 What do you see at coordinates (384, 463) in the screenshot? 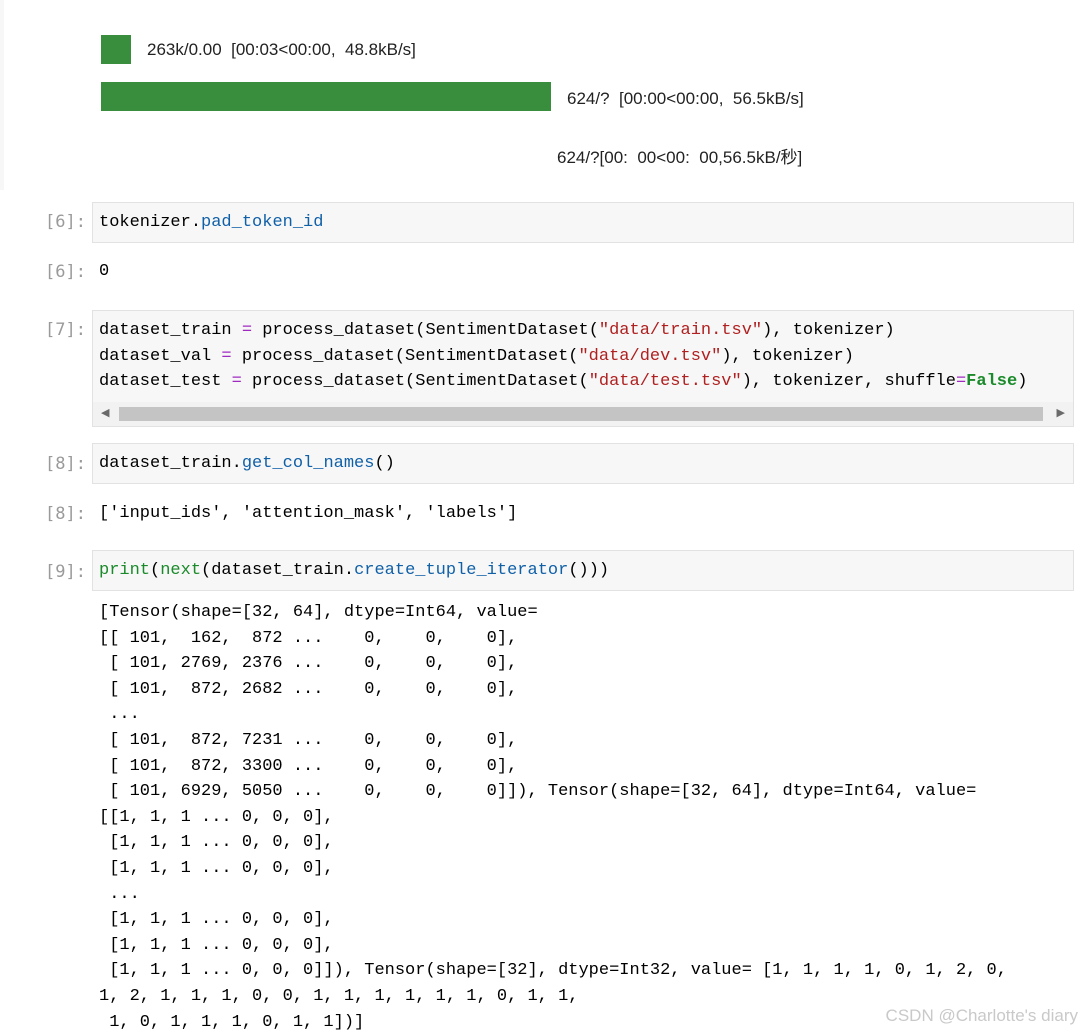
I see `code-token: ()` at bounding box center [384, 463].